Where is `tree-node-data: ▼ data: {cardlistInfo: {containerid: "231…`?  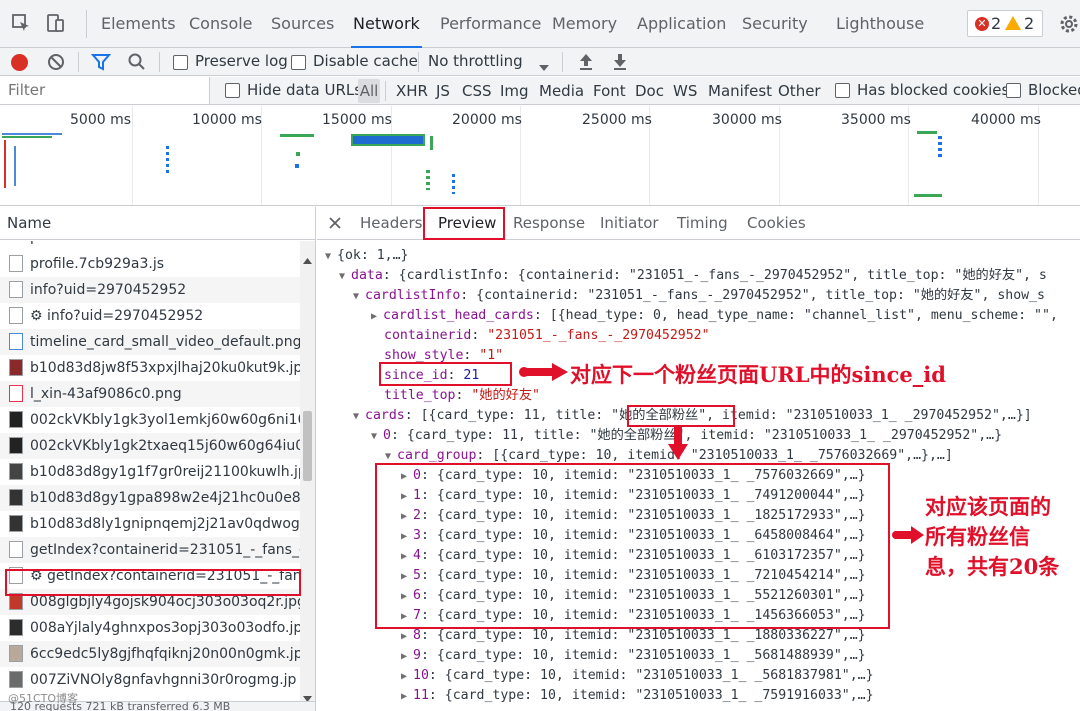
tree-node-data: ▼ data: {cardlistInfo: {containerid: "231… is located at coordinates (693, 276).